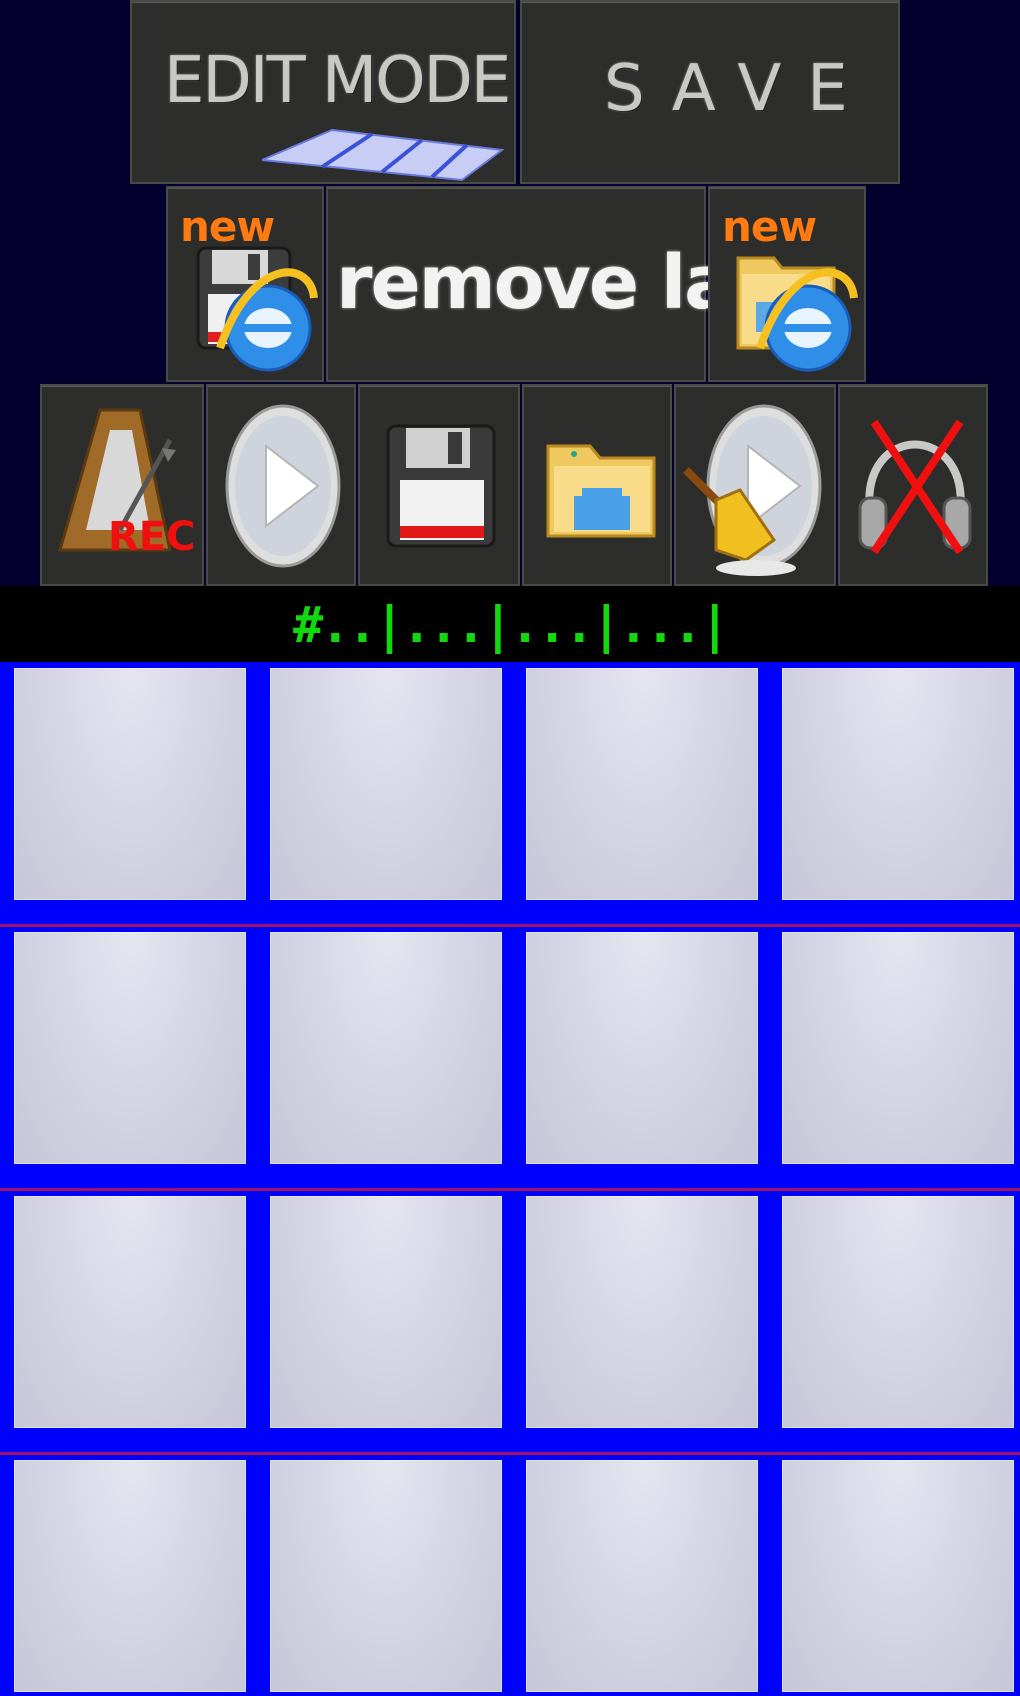  I want to click on open-folder-button, so click(597, 485).